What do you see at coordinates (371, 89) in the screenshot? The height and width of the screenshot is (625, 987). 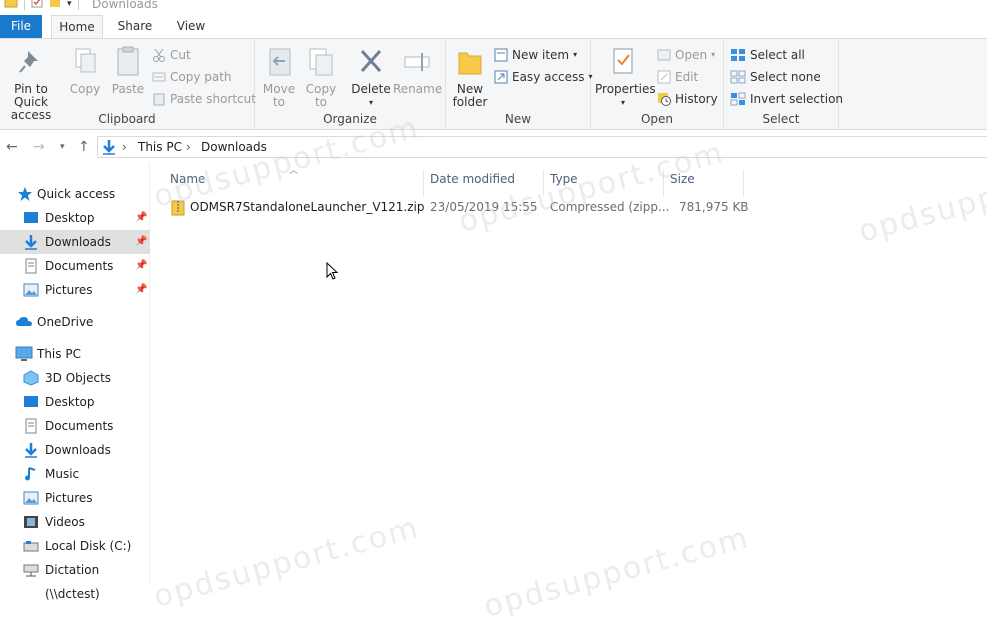 I see `delete-label: Delete` at bounding box center [371, 89].